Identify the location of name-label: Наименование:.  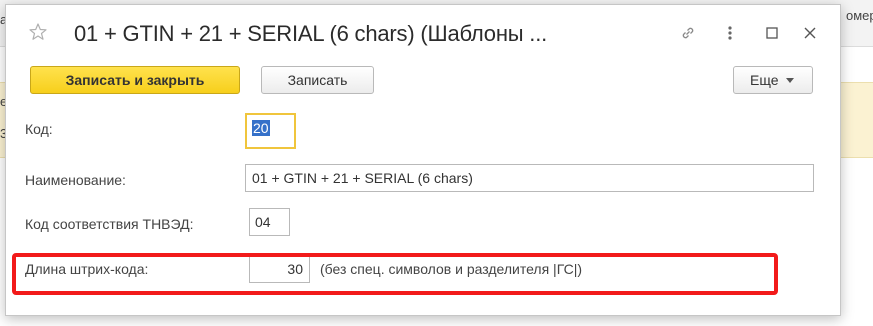
(75, 180).